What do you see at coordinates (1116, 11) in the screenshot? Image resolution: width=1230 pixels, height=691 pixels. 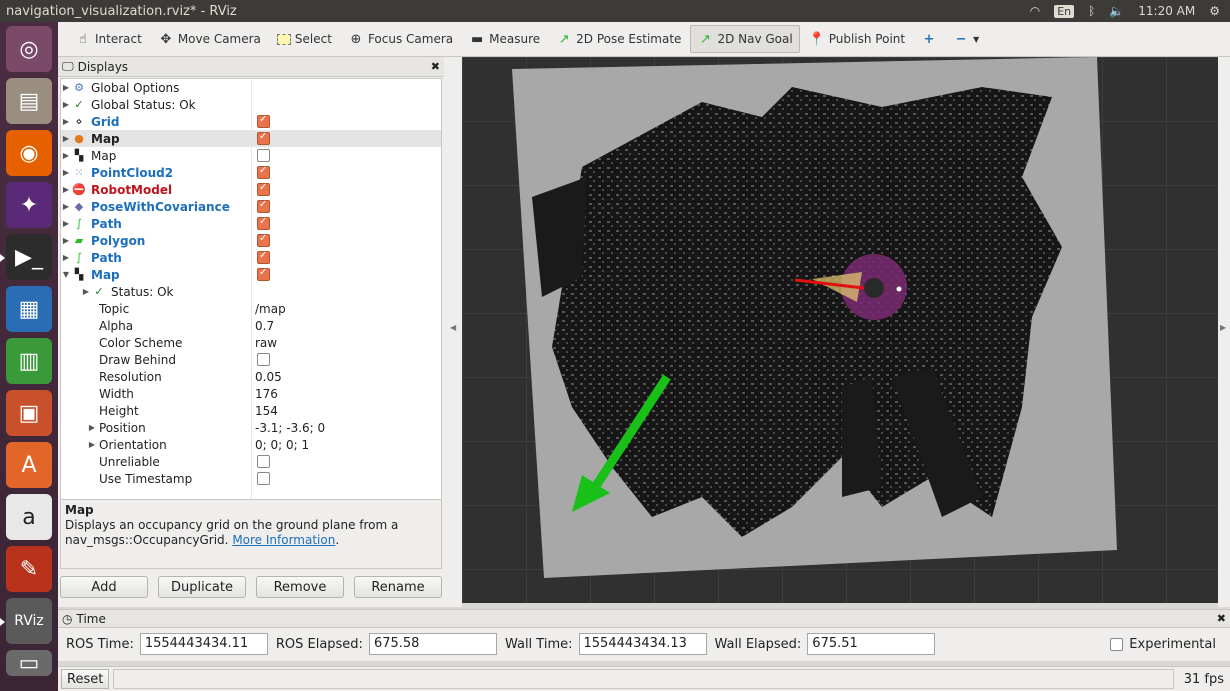 I see `volume-icon: 🔈` at bounding box center [1116, 11].